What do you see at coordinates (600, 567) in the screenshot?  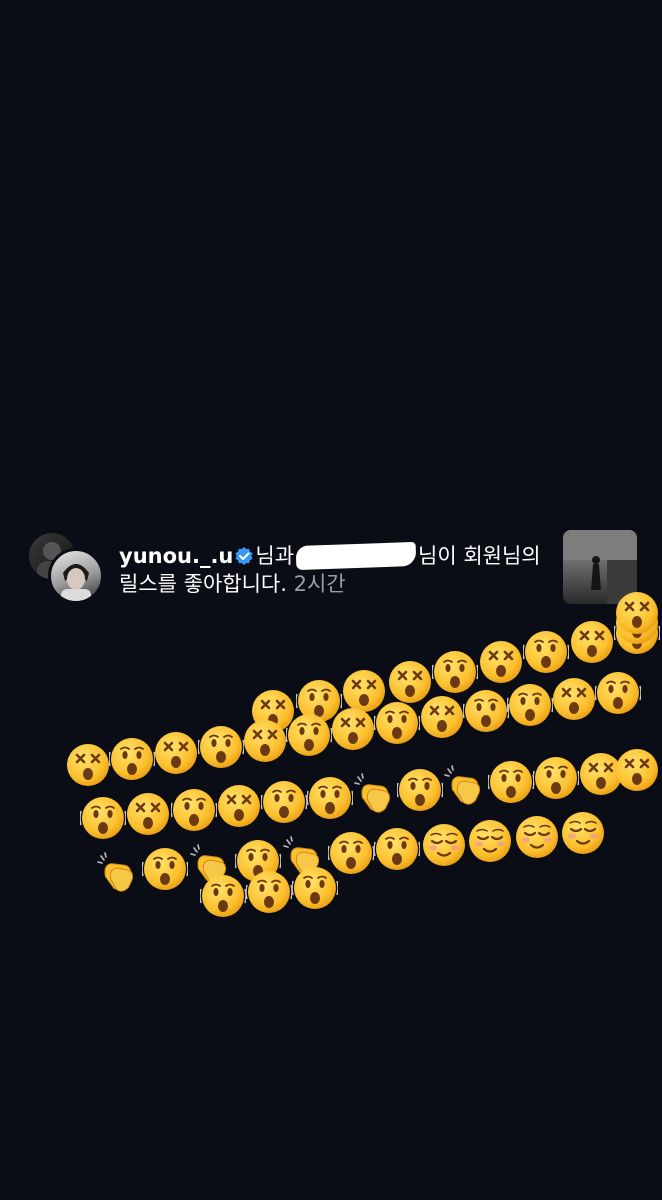 I see `reel-thumbnail` at bounding box center [600, 567].